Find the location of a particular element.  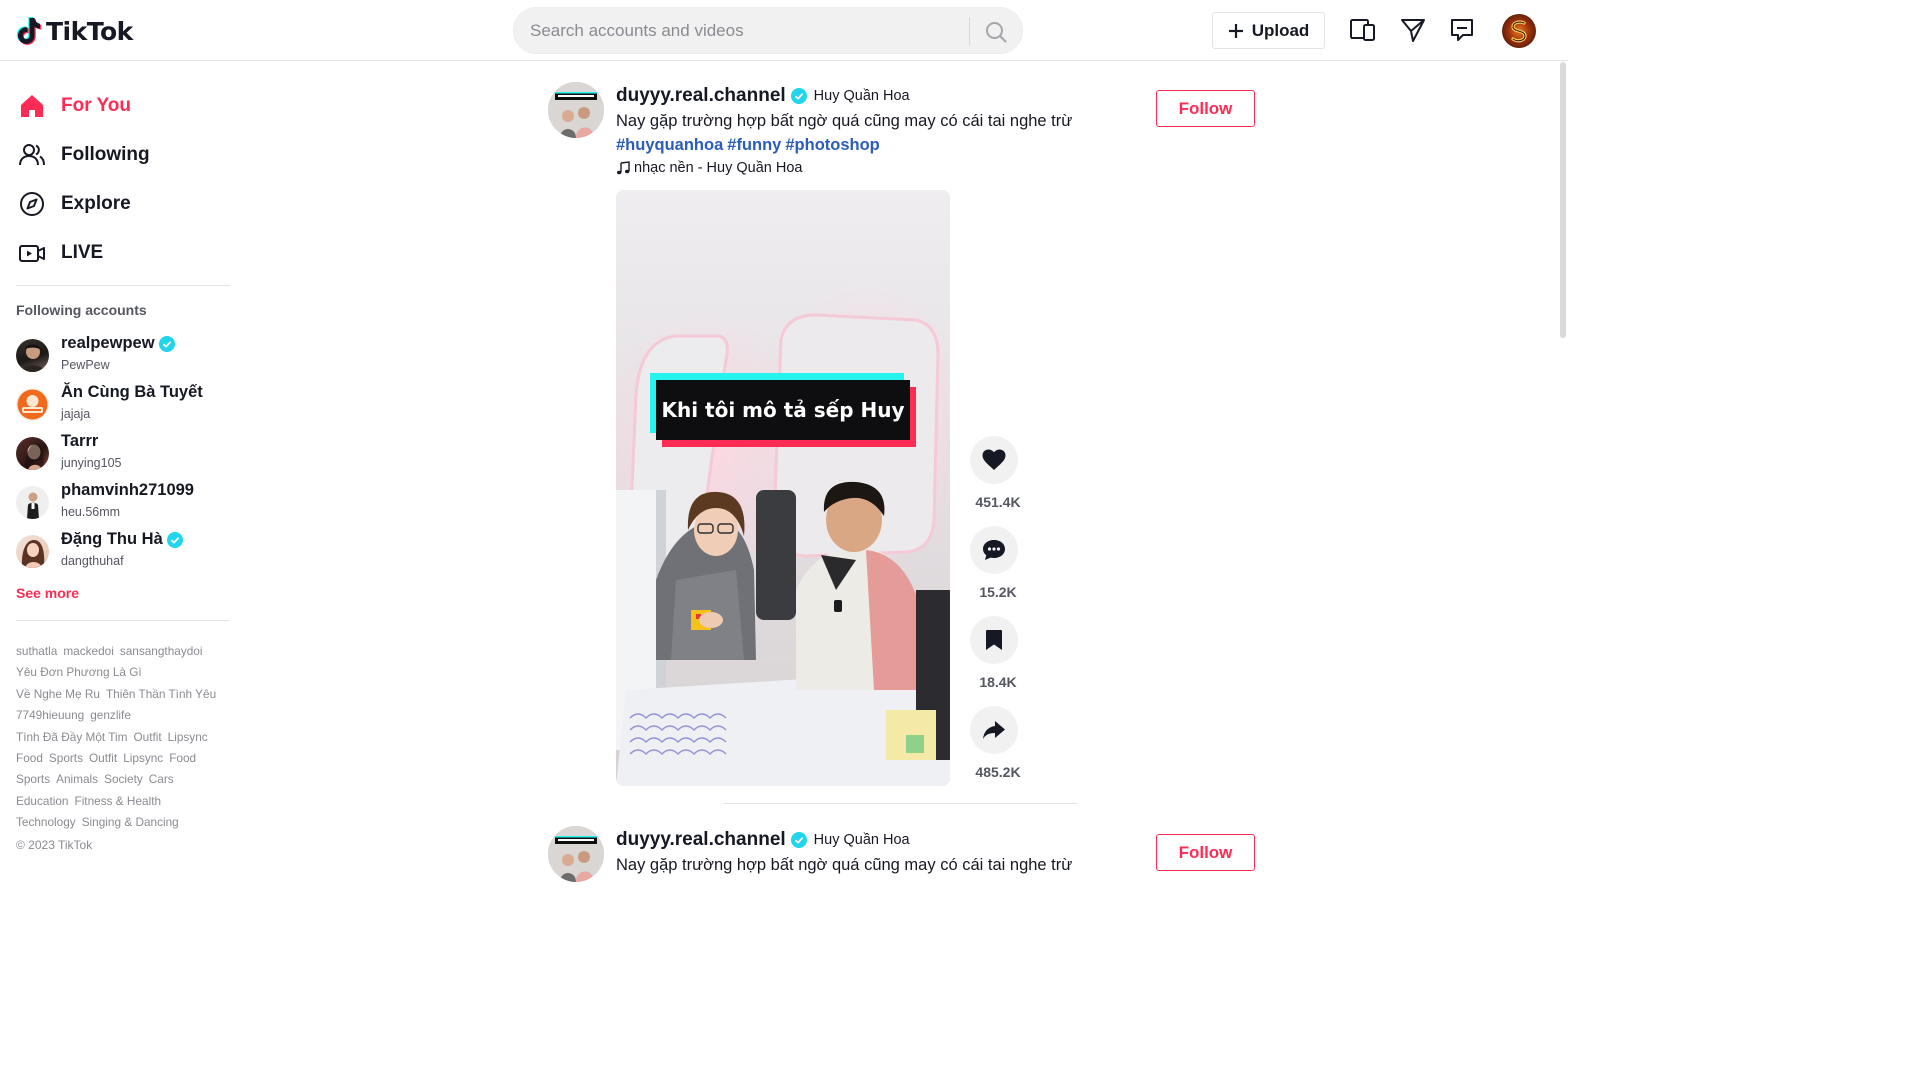

video-player: Khi tôi mô tả sếp Huy is located at coordinates (783, 488).